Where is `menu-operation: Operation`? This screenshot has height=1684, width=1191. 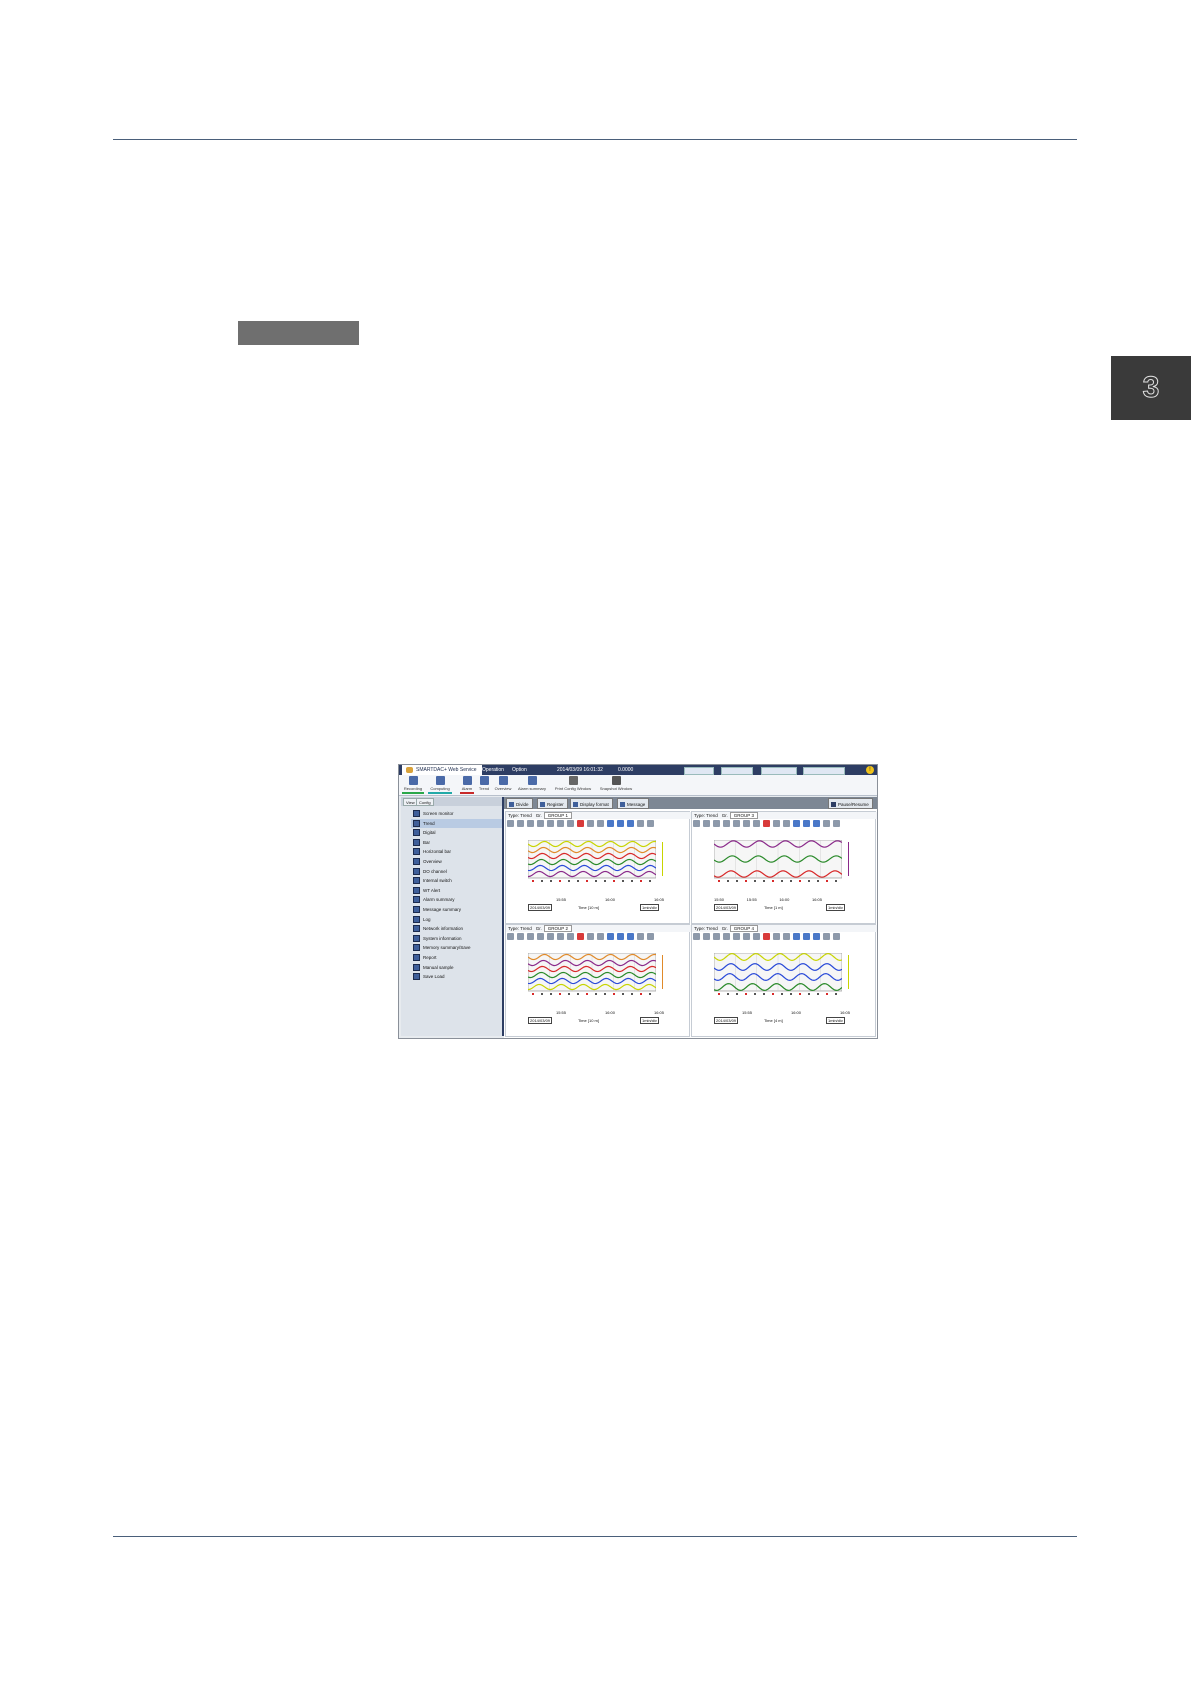
menu-operation: Operation is located at coordinates (493, 770).